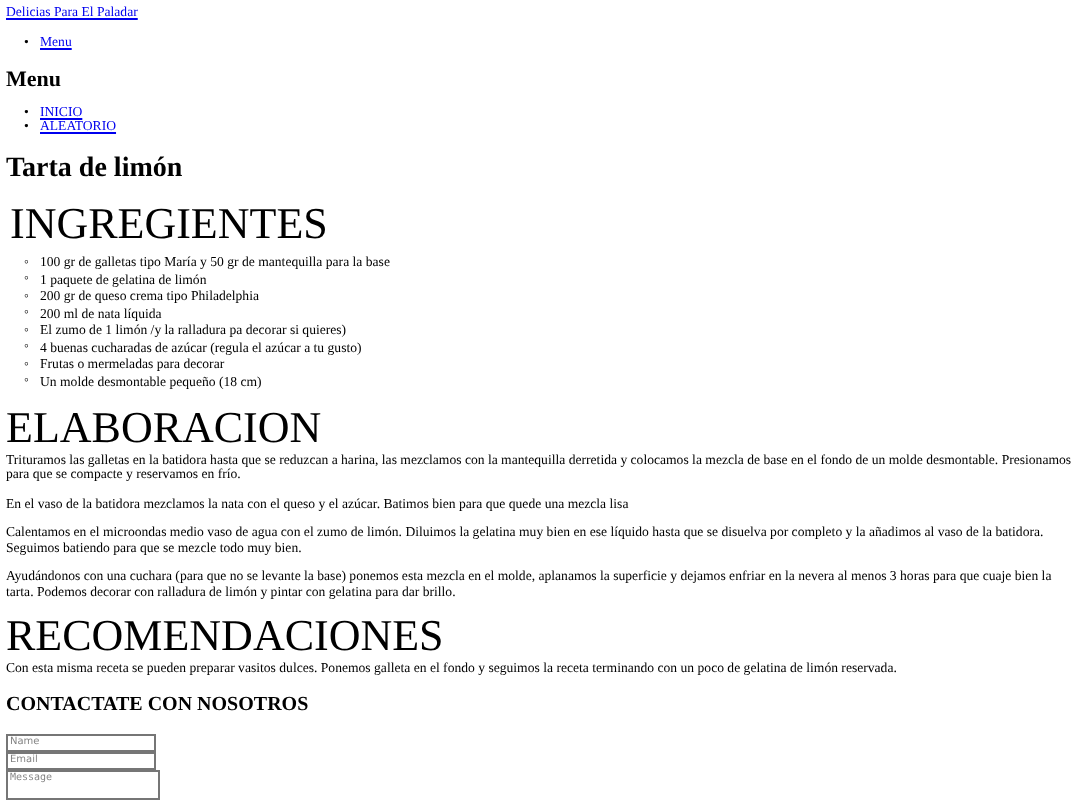  I want to click on section-heading: ELABORACION, so click(165, 427).